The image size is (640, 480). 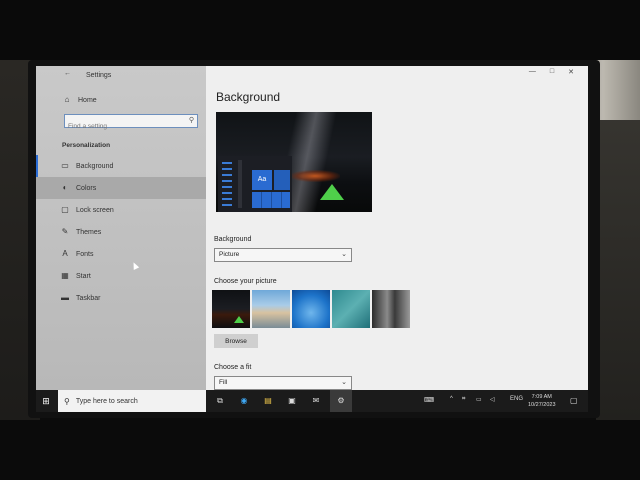 I want to click on background-preview: Aa, so click(x=294, y=162).